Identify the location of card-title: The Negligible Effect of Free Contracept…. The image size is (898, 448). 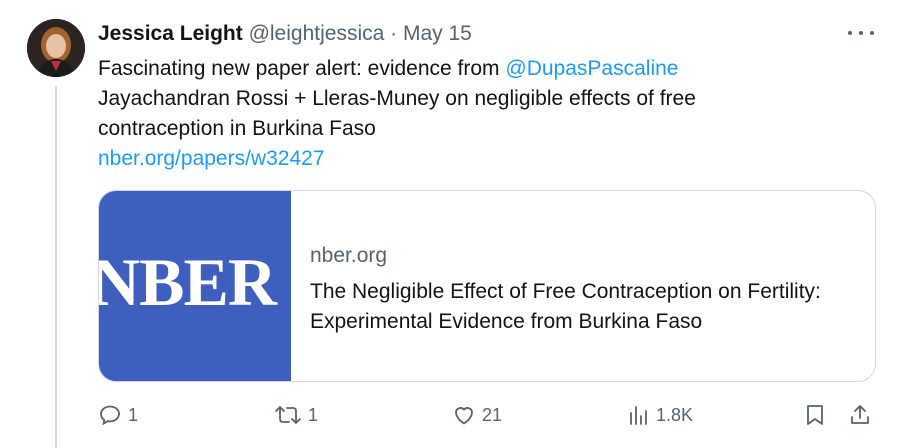
(565, 306).